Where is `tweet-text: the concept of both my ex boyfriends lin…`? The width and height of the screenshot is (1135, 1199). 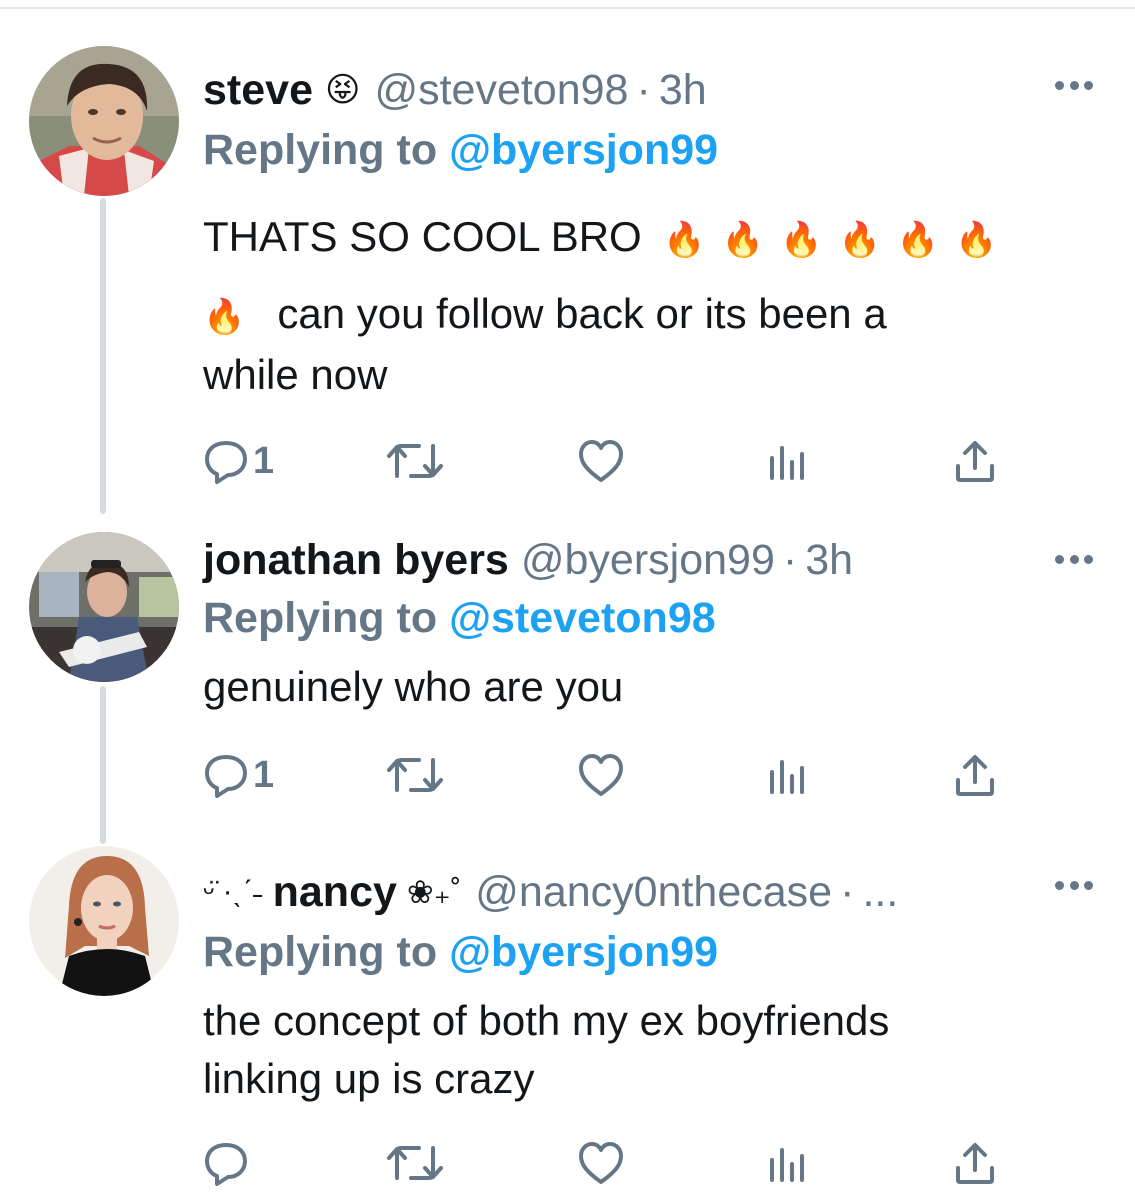 tweet-text: the concept of both my ex boyfriends lin… is located at coordinates (546, 1050).